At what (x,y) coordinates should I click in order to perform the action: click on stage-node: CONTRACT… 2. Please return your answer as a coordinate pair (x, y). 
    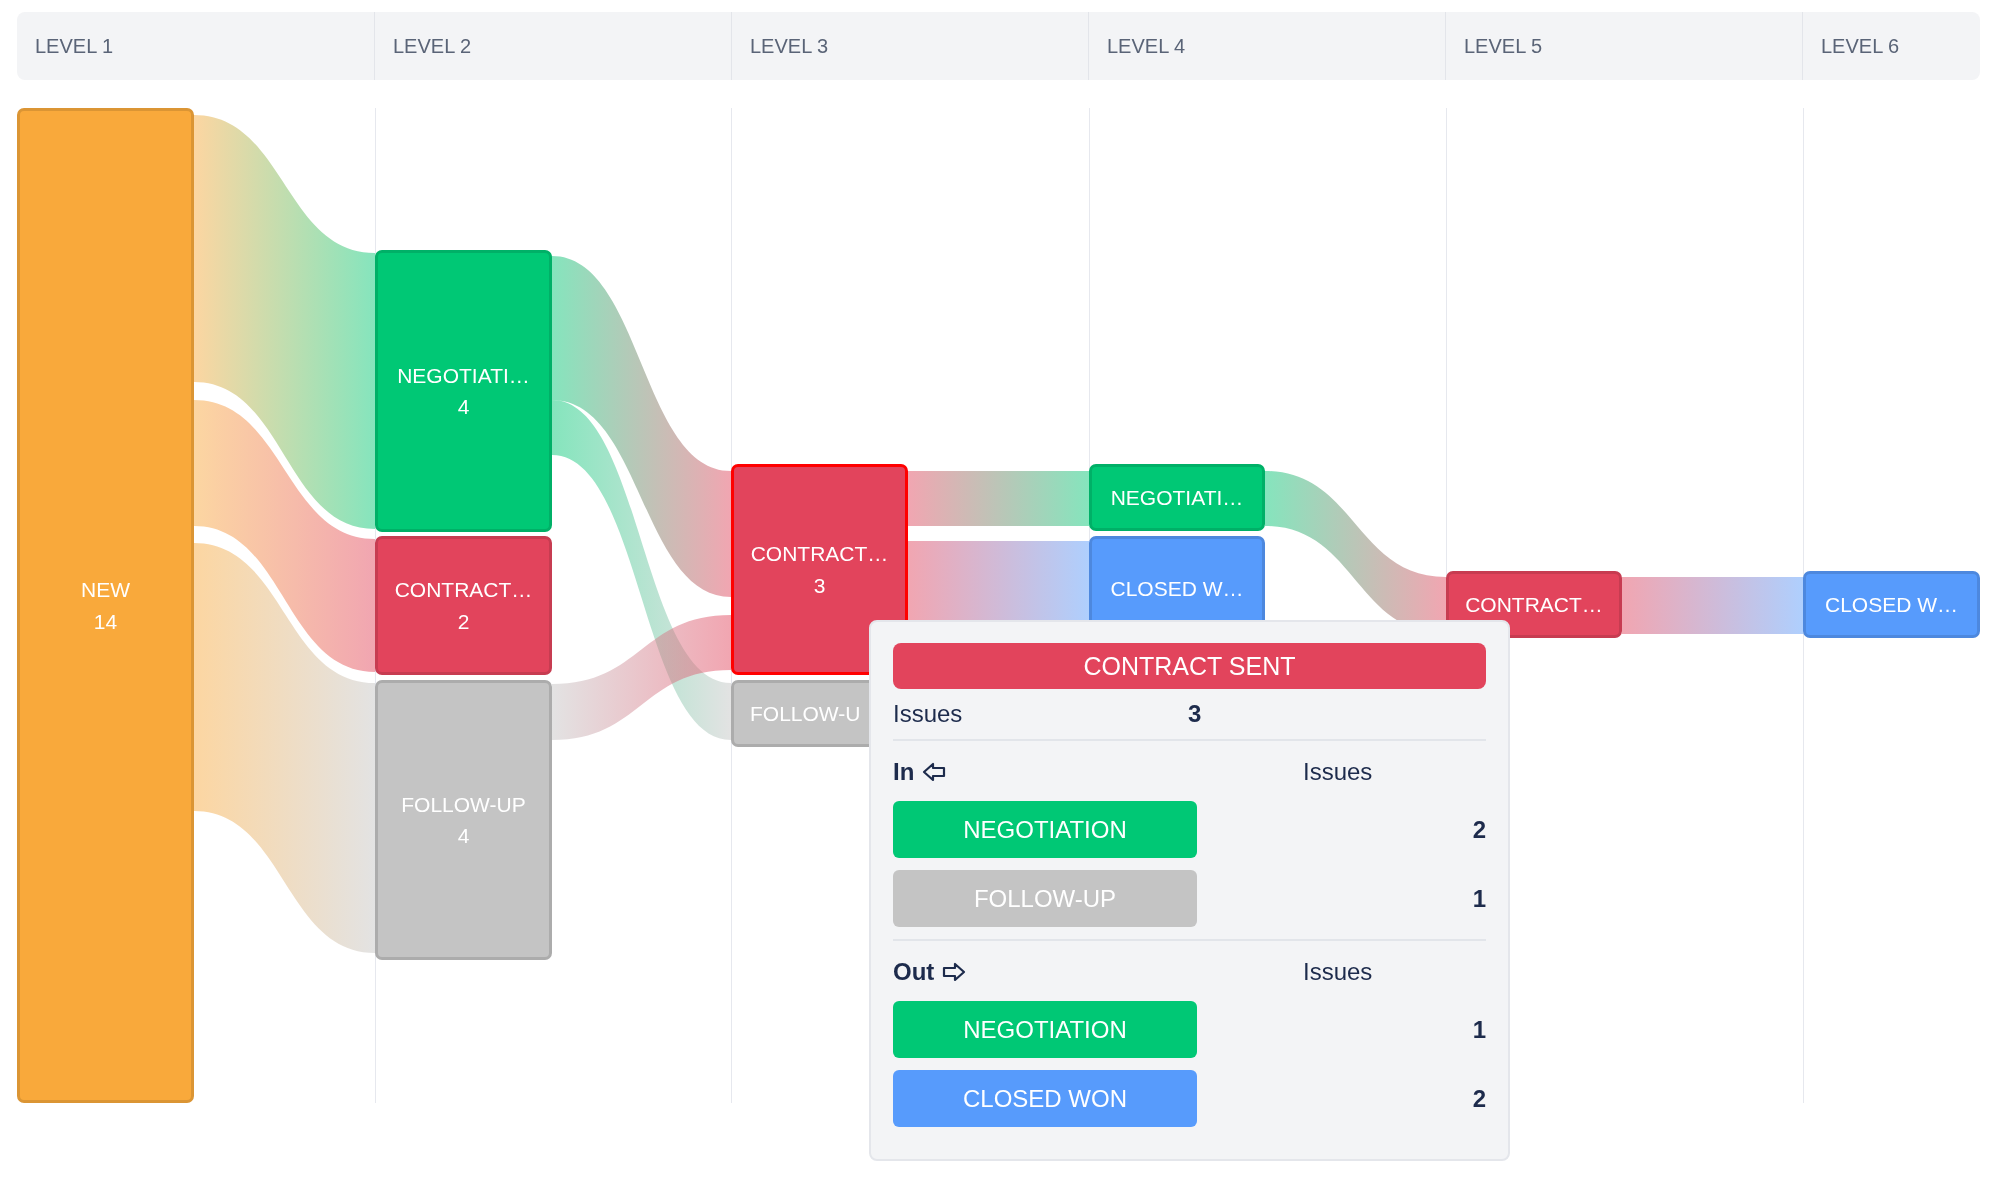
    Looking at the image, I should click on (463, 605).